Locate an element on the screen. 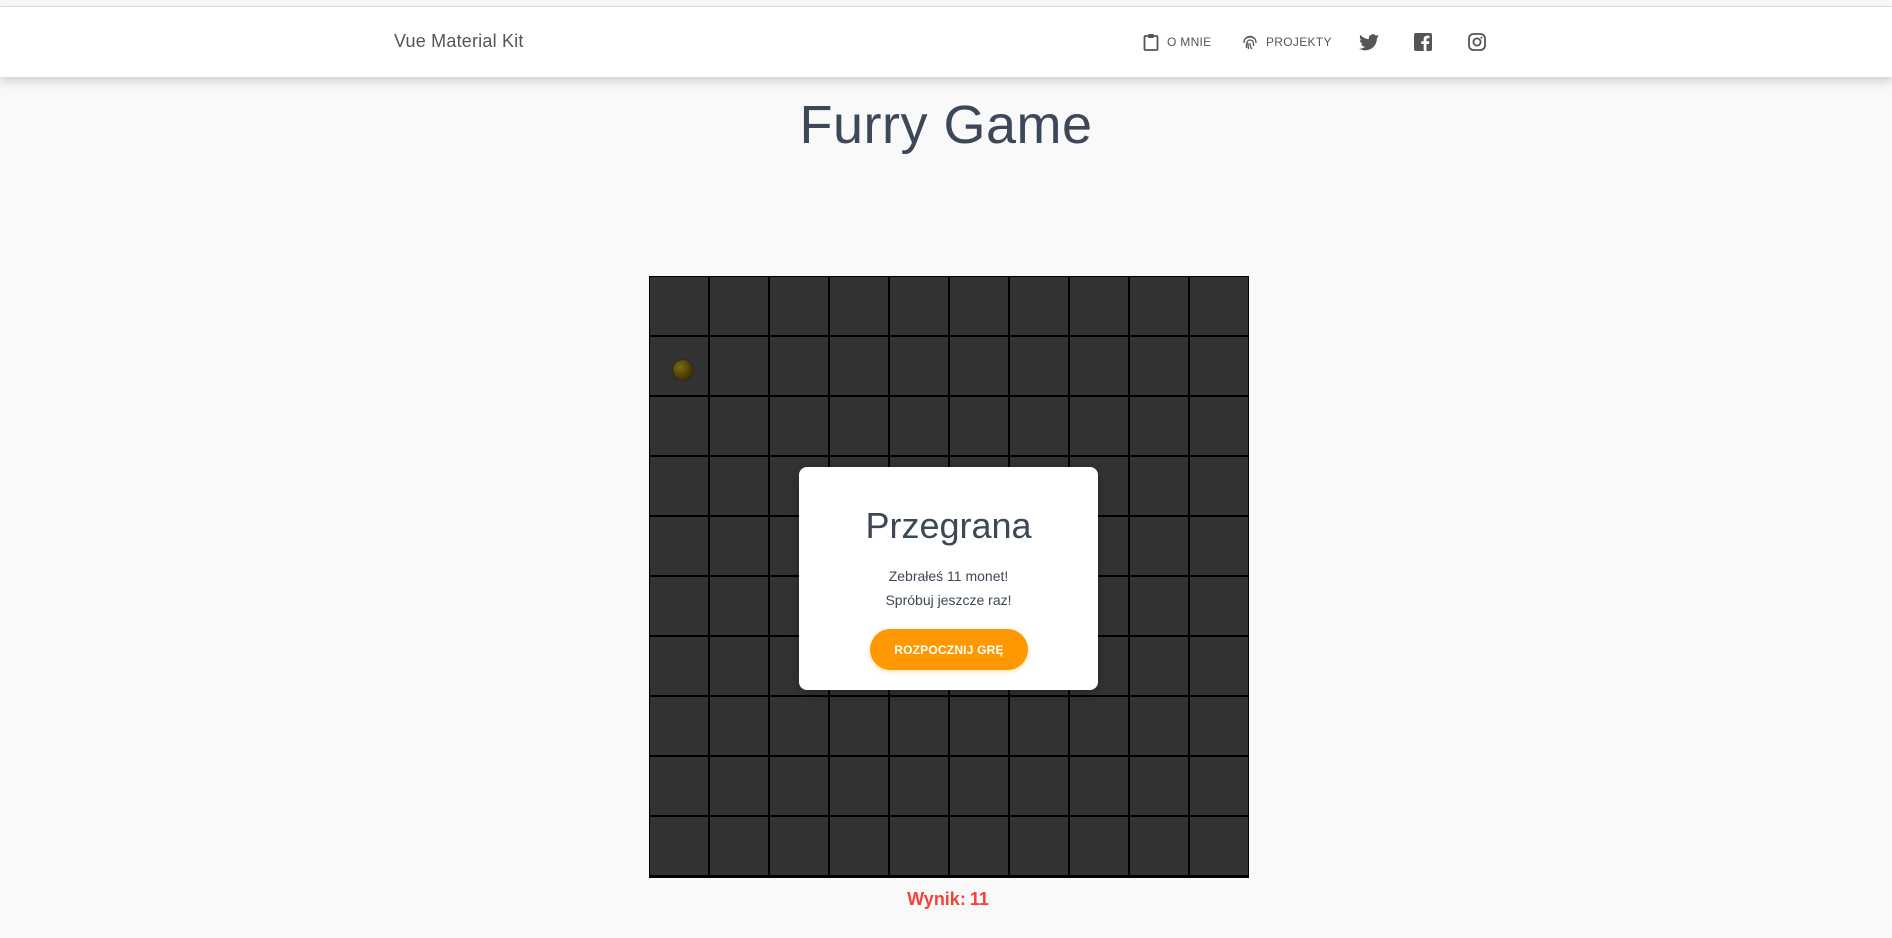 This screenshot has width=1892, height=938. nav-item-label: Projekty is located at coordinates (1299, 42).